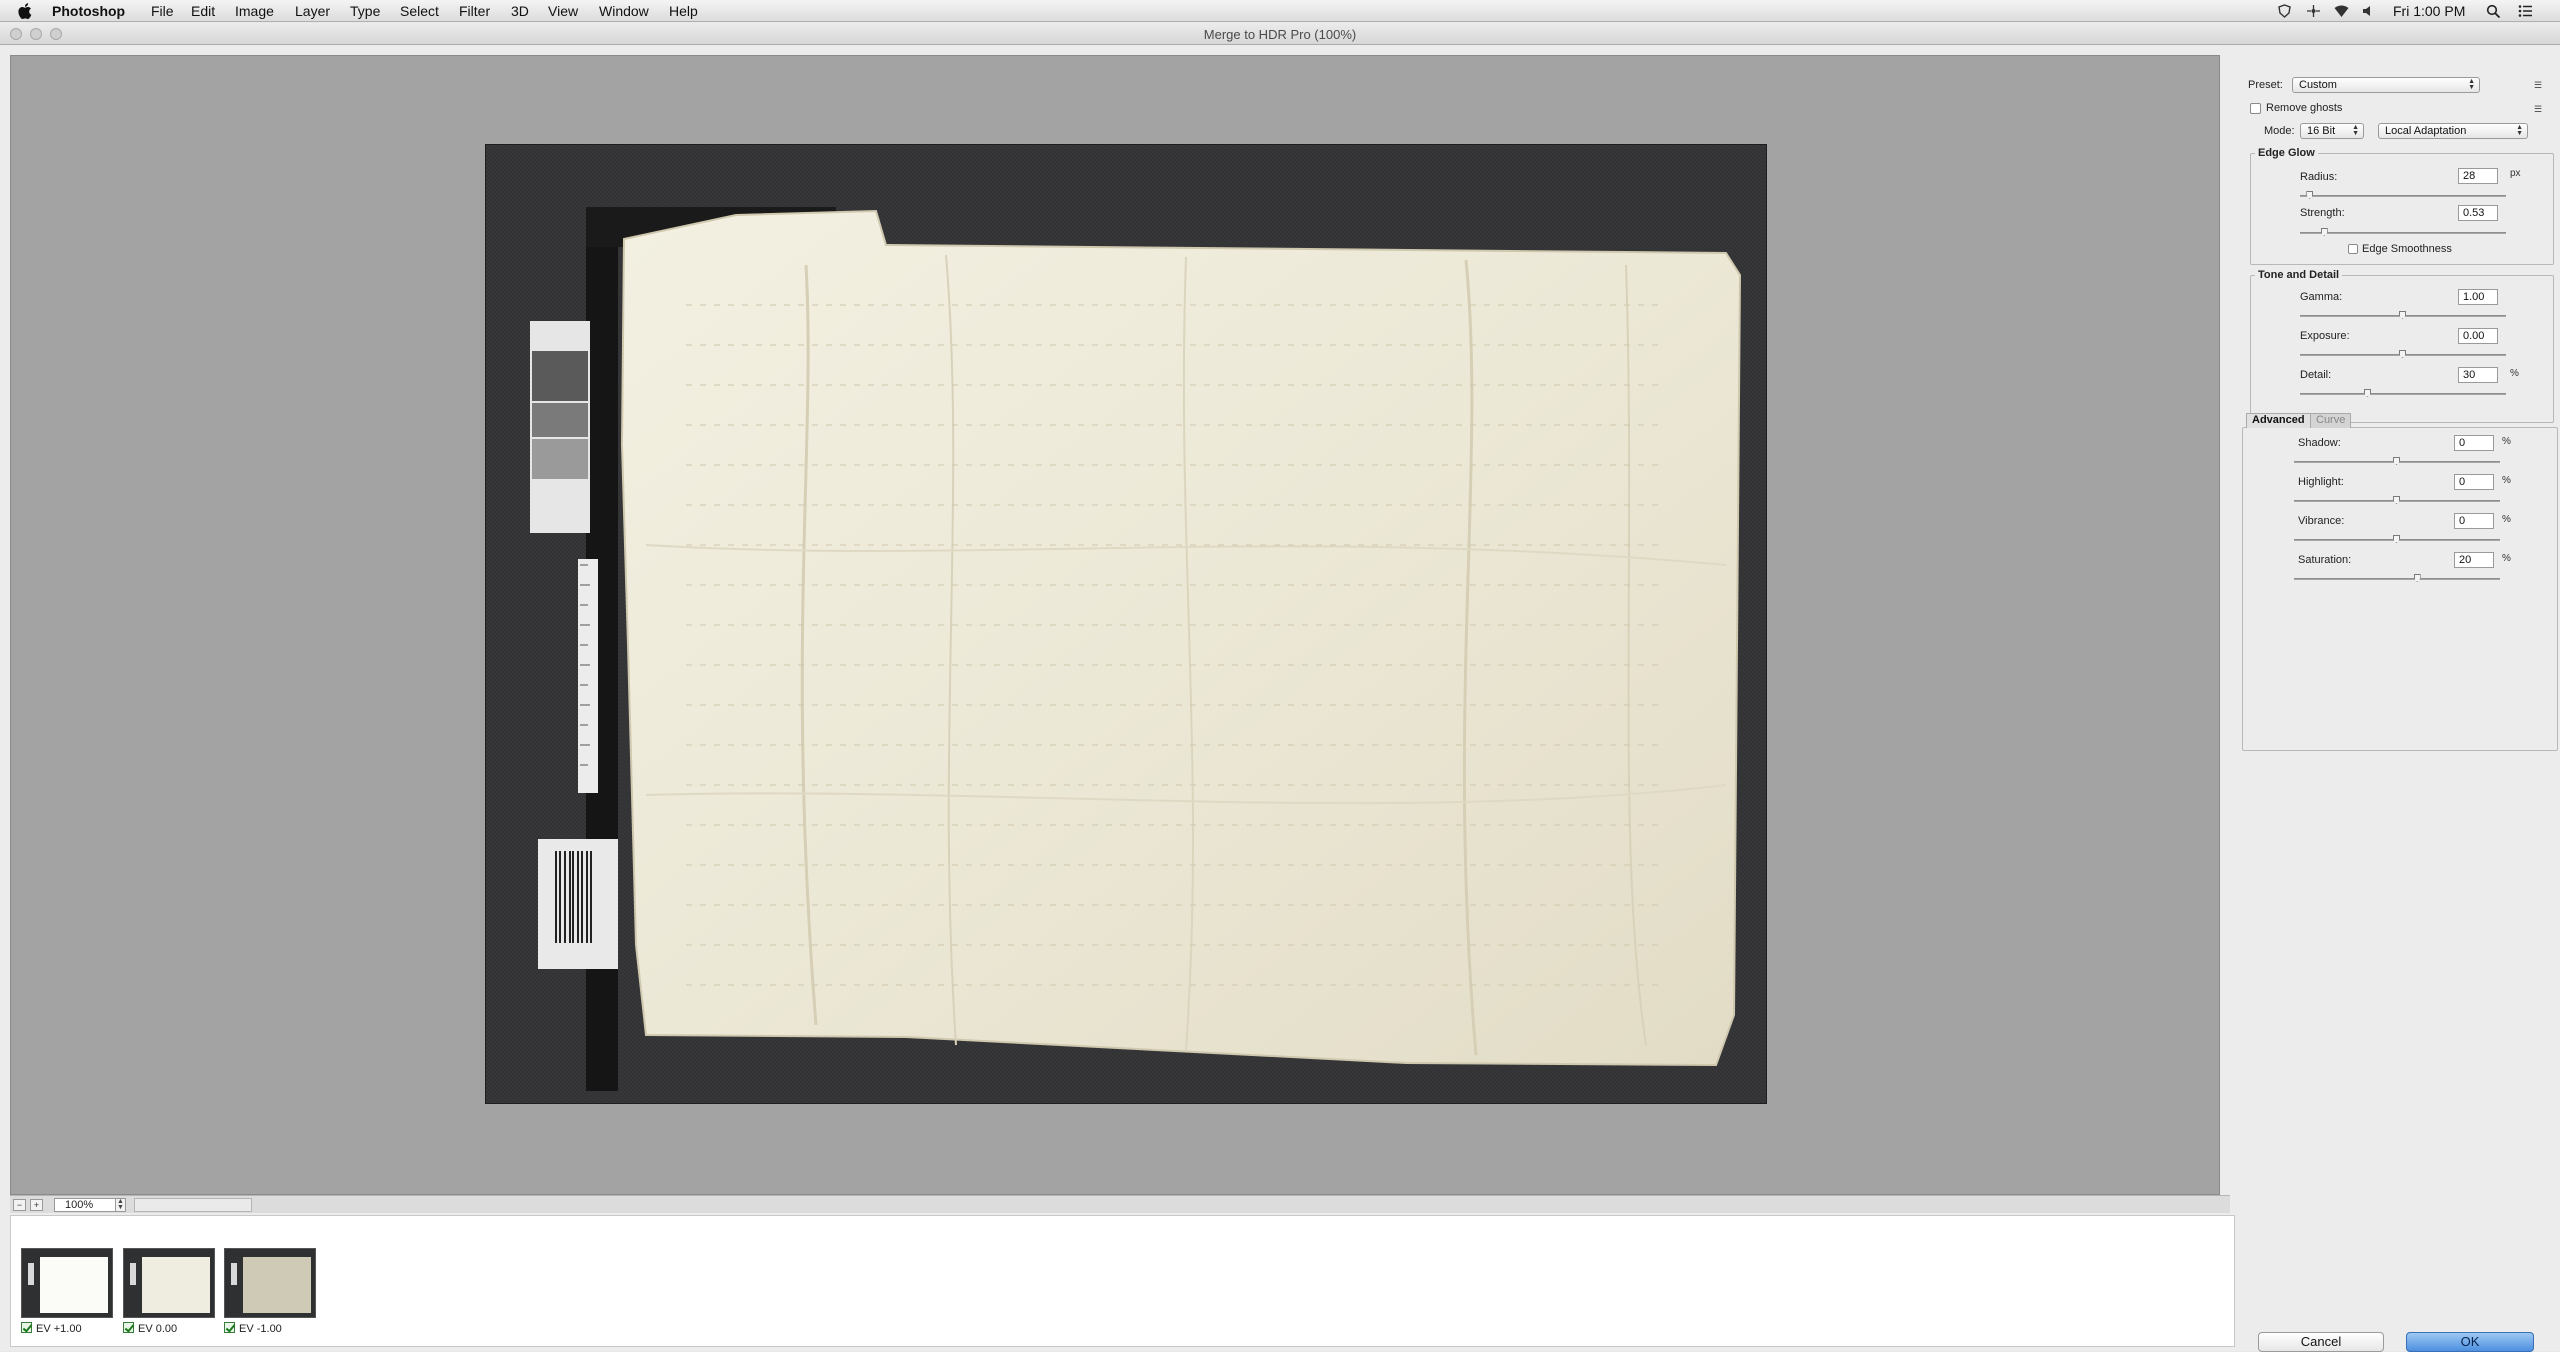  I want to click on shield-icon, so click(2284, 11).